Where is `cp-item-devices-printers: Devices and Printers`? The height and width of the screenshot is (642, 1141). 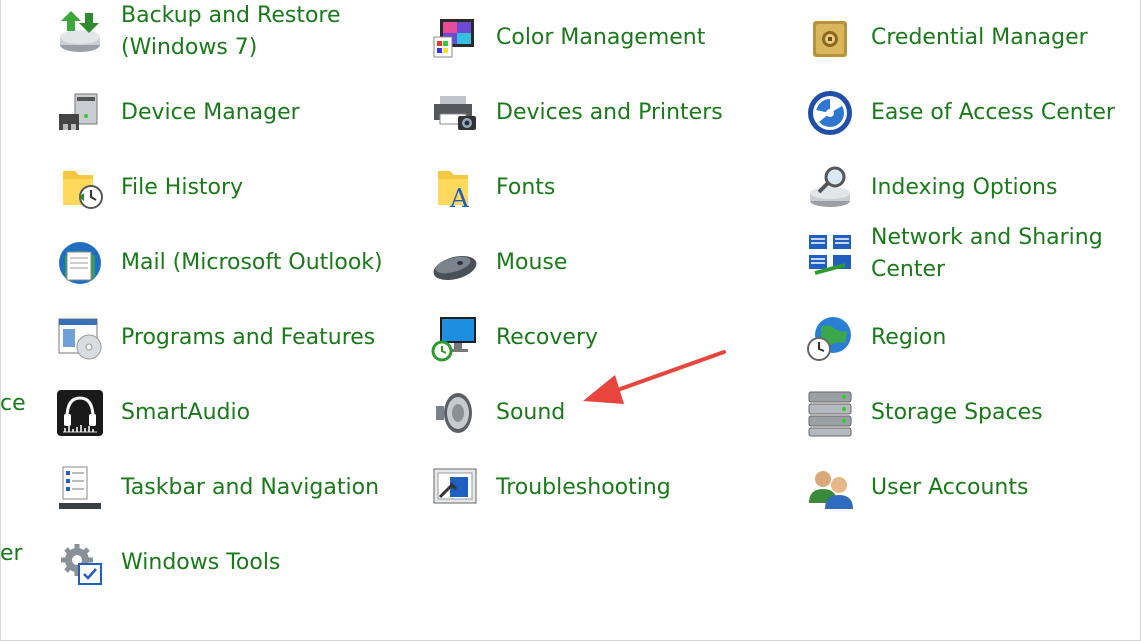
cp-item-devices-printers: Devices and Printers is located at coordinates (576, 113).